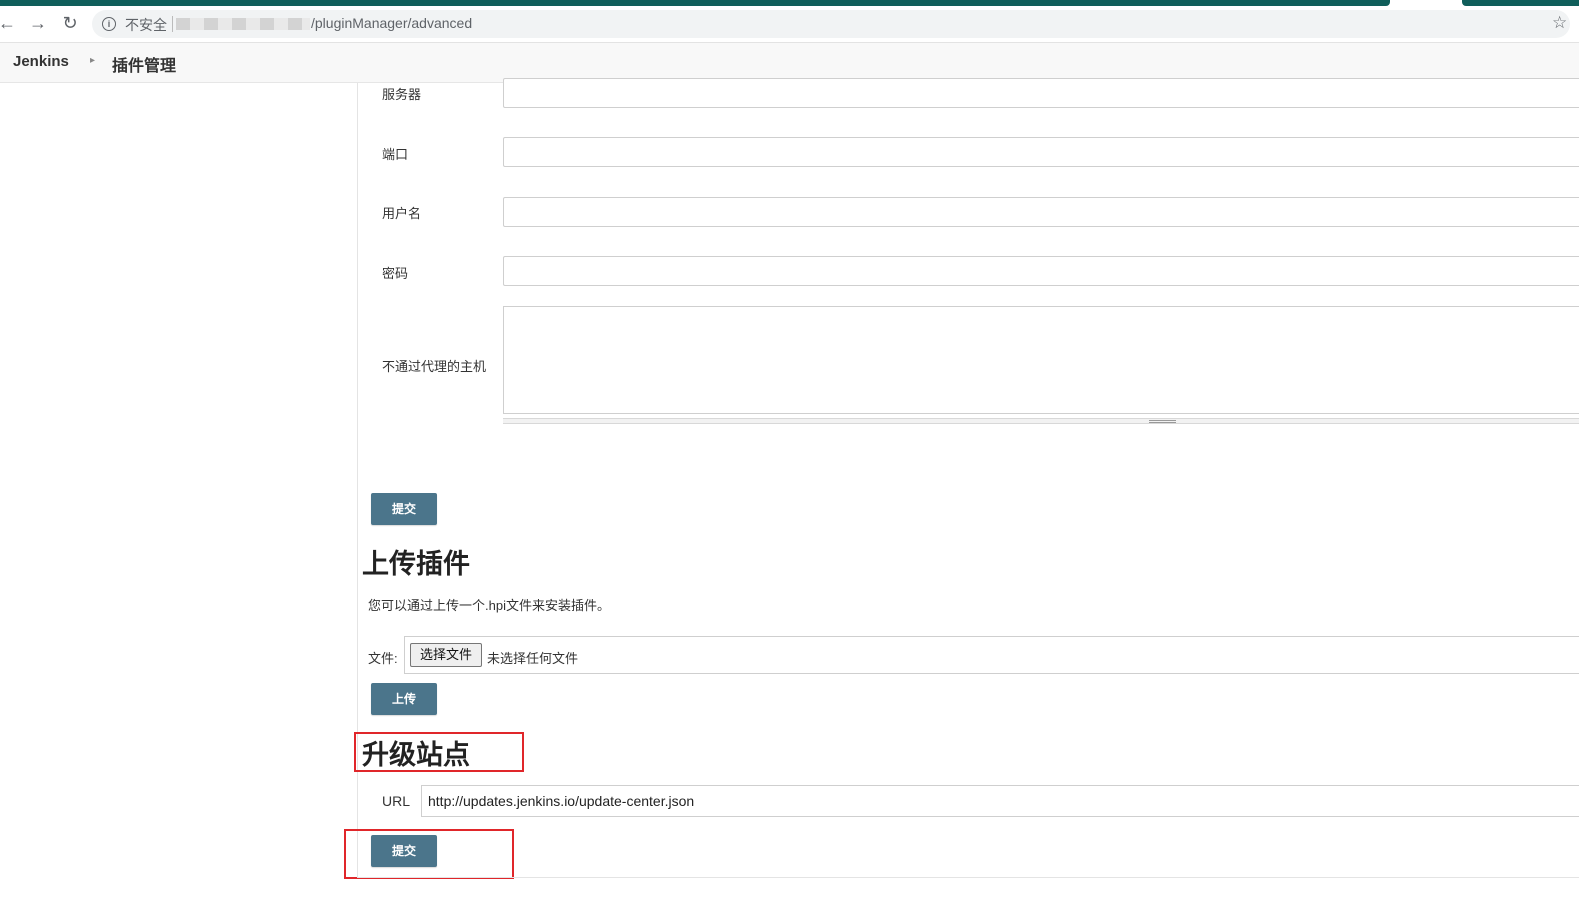 This screenshot has width=1579, height=904. What do you see at coordinates (144, 64) in the screenshot?
I see `breadcrumb-current-page: 插件管理` at bounding box center [144, 64].